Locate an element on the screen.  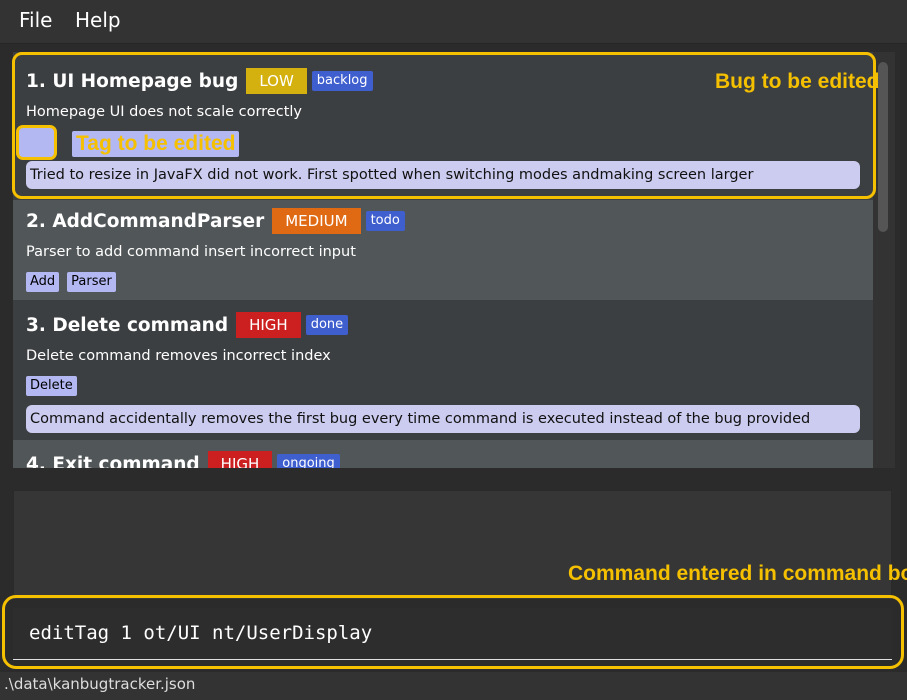
tag: Add is located at coordinates (43, 282).